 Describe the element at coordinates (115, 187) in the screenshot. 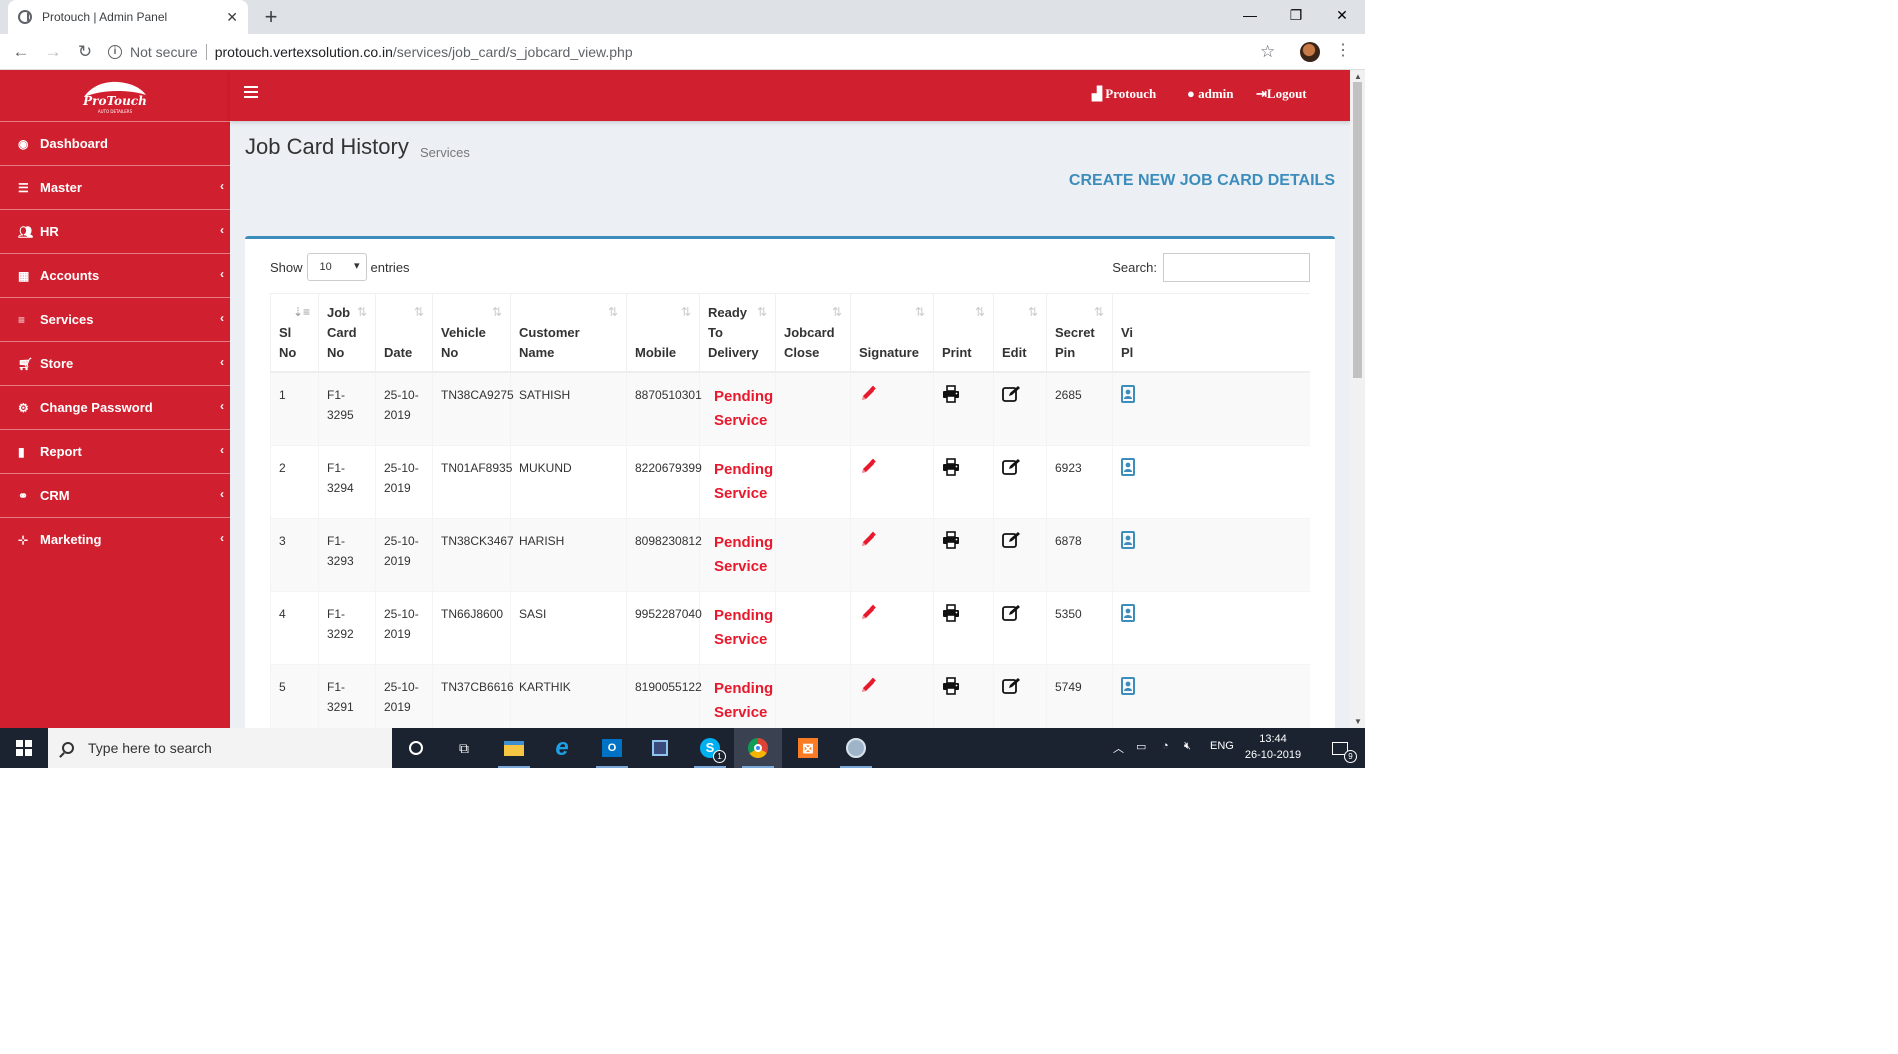

I see `sidebar-item-master: ☰ Master ‹` at that location.